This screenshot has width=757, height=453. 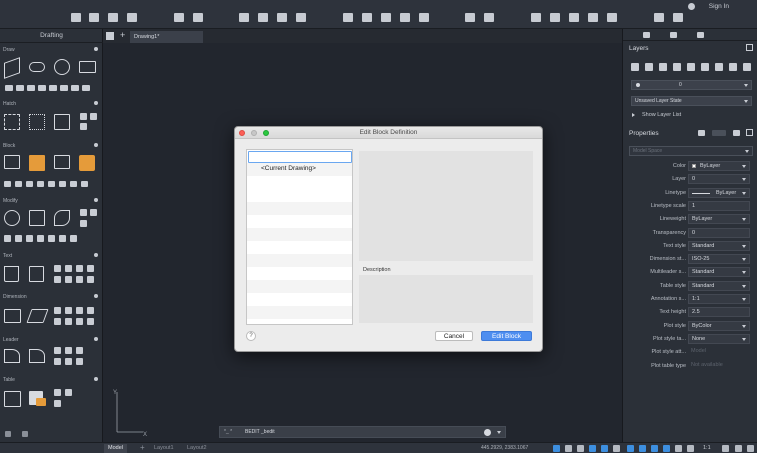 What do you see at coordinates (691, 67) in the screenshot?
I see `layer-off-icon` at bounding box center [691, 67].